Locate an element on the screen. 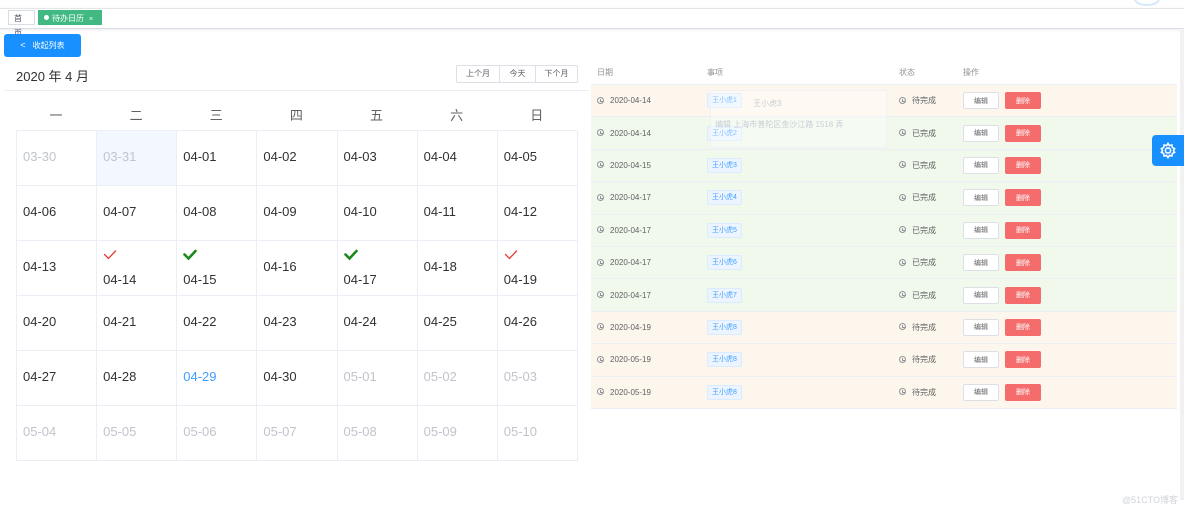 The image size is (1184, 510). row-status: 待完成 is located at coordinates (924, 392).